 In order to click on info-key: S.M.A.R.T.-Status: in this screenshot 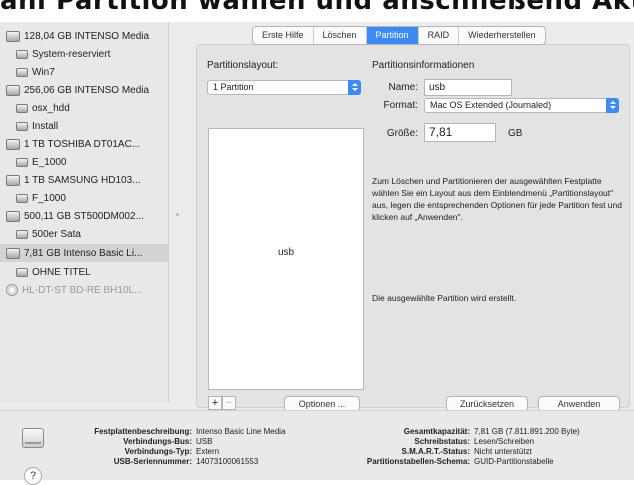, I will do `click(435, 451)`.